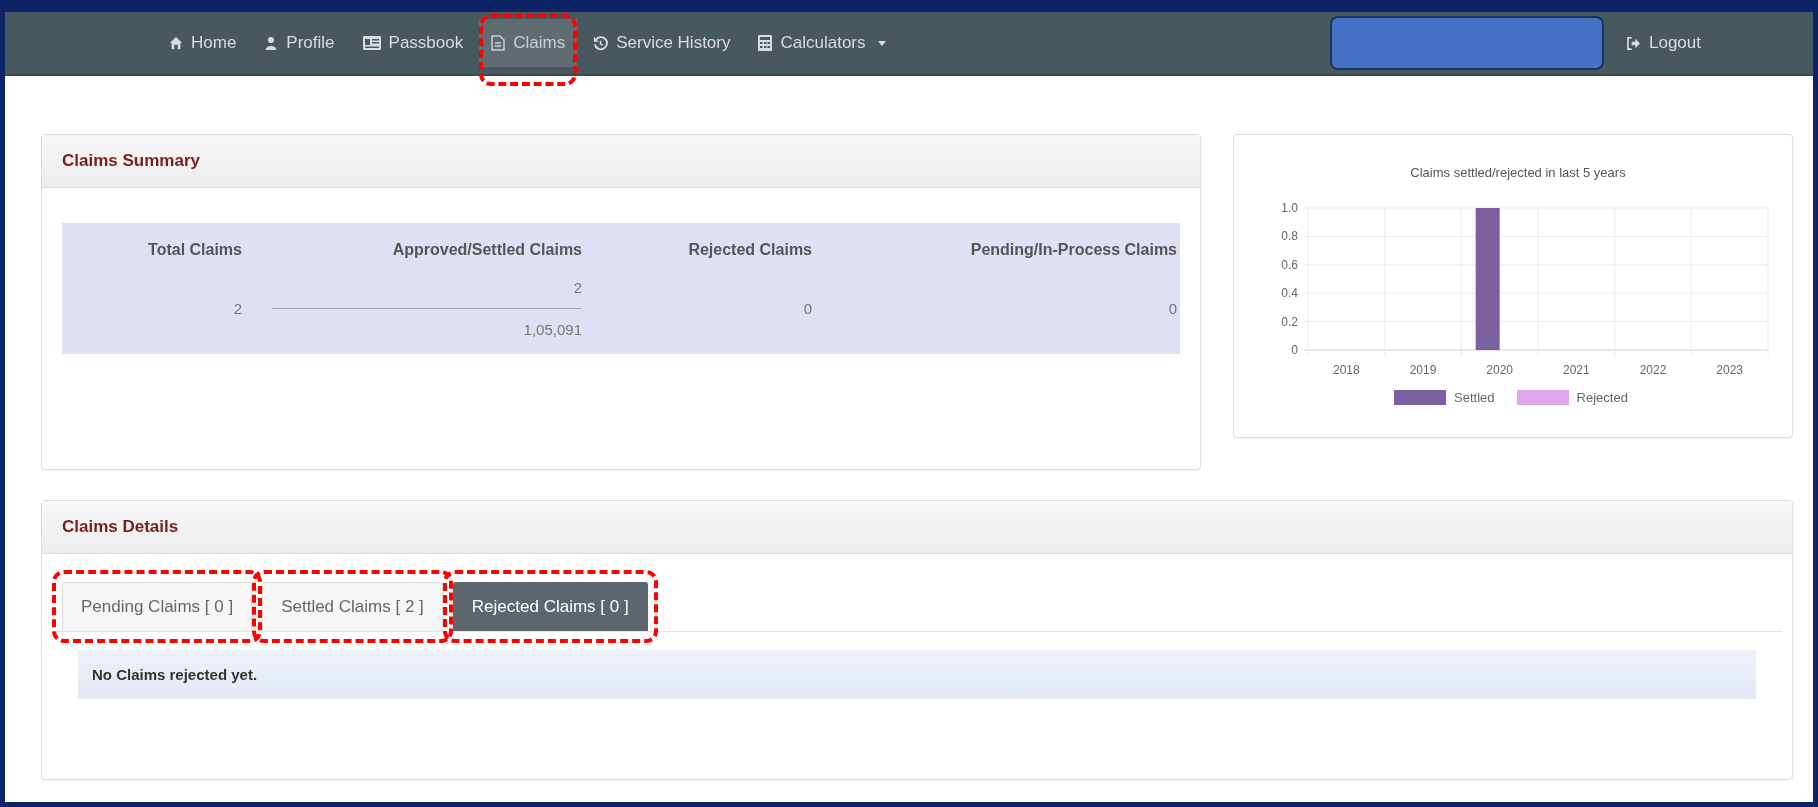  Describe the element at coordinates (1576, 370) in the screenshot. I see `x-tick-label: 2021` at that location.